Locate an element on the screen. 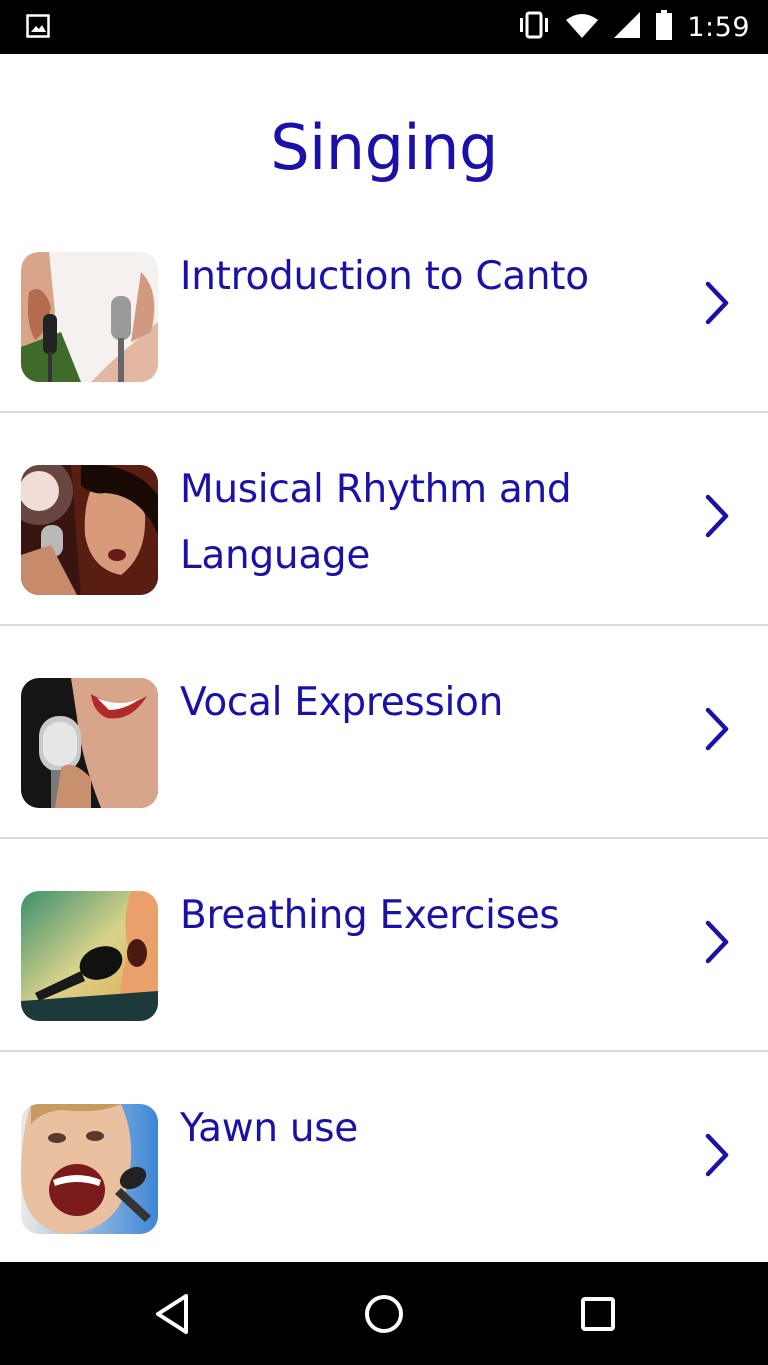 Image resolution: width=768 pixels, height=1365 pixels. status-time: 1:59 is located at coordinates (718, 27).